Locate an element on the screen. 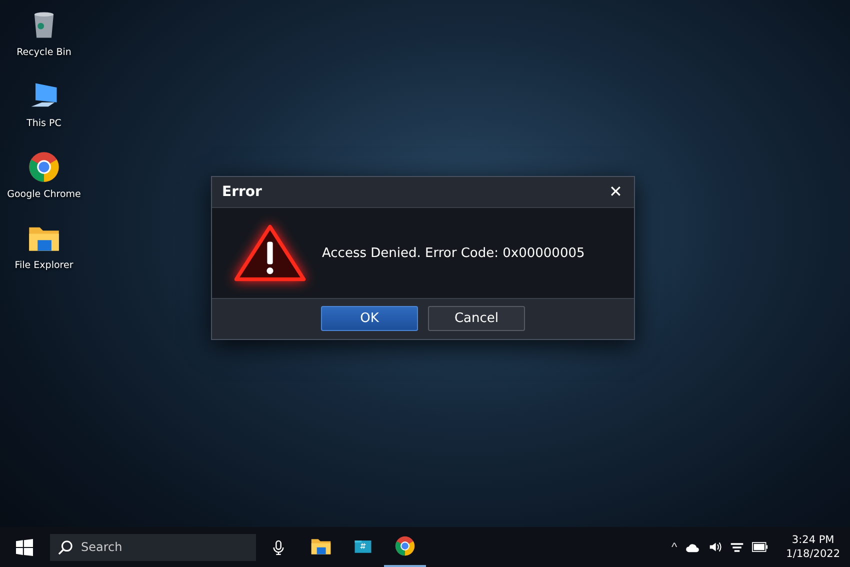 The height and width of the screenshot is (567, 850). microphone-icon is located at coordinates (278, 547).